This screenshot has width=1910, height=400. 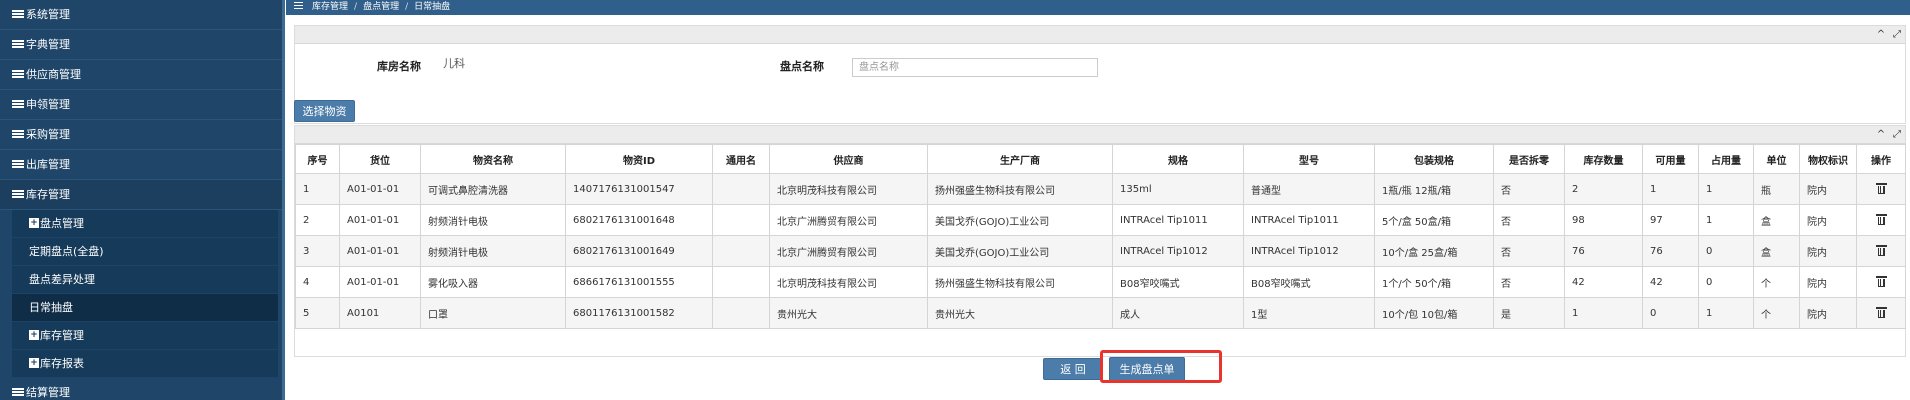 What do you see at coordinates (317, 159) in the screenshot?
I see `column-header: 序号` at bounding box center [317, 159].